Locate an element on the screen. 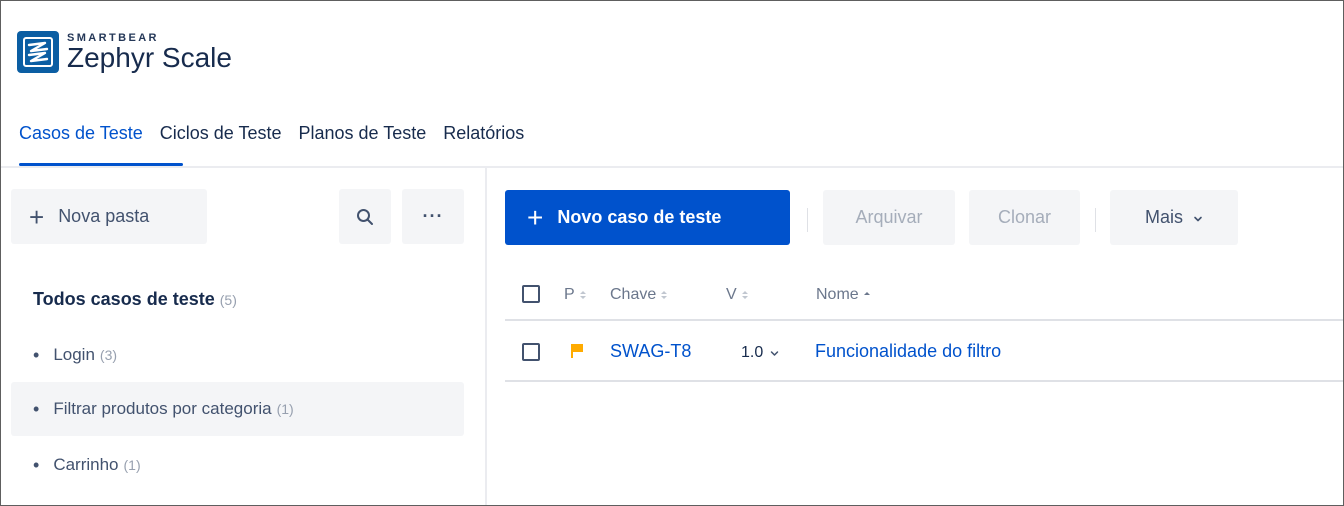  version-value: 1.0 is located at coordinates (752, 352).